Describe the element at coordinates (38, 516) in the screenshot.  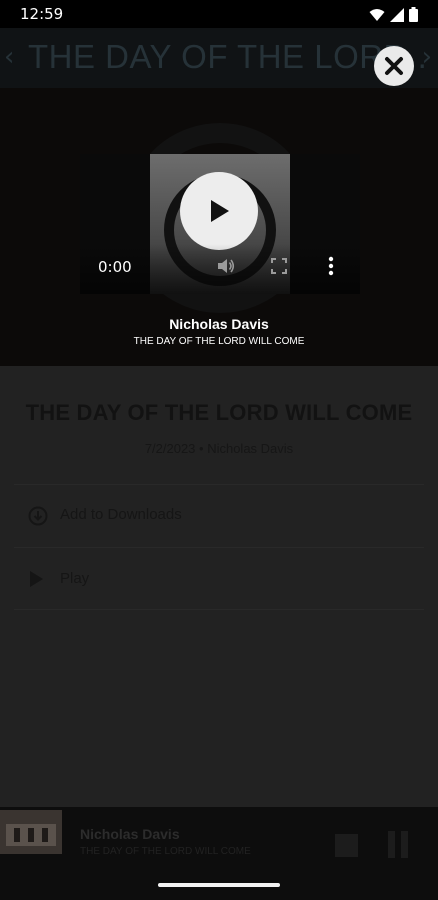
I see `download-icon` at that location.